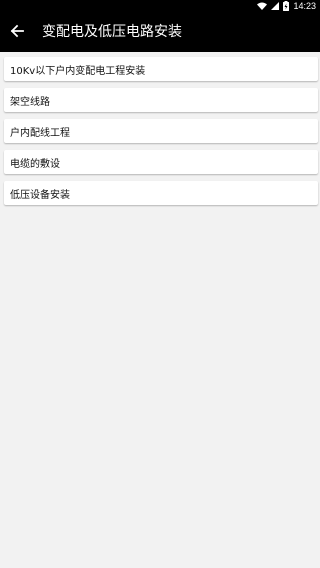  Describe the element at coordinates (161, 193) in the screenshot. I see `list-item: 低压设备安装` at that location.